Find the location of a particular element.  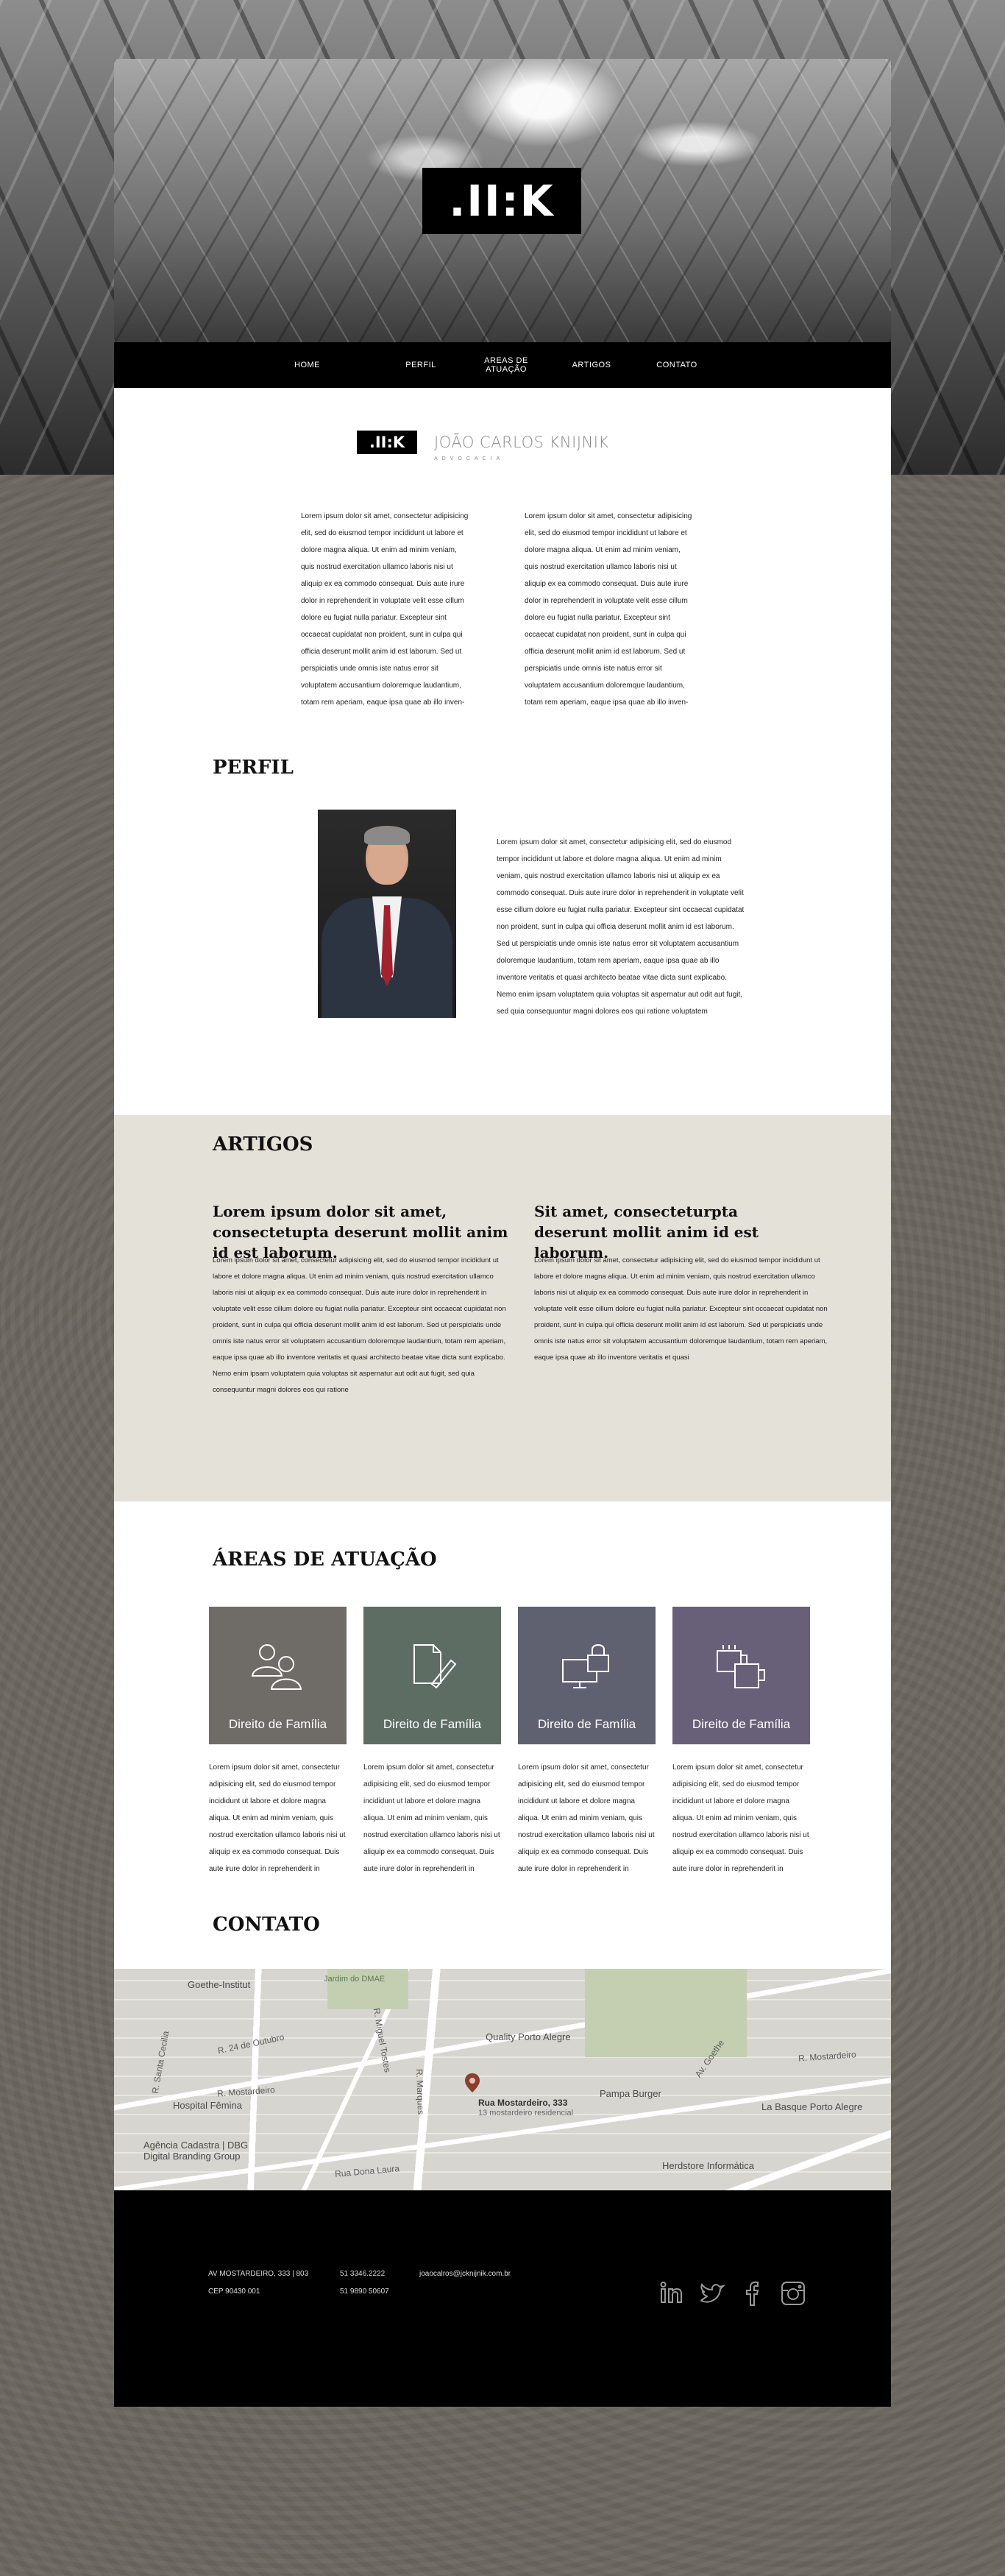

map-pin-subtitle: 13 mostardeiro residencial is located at coordinates (526, 2113).